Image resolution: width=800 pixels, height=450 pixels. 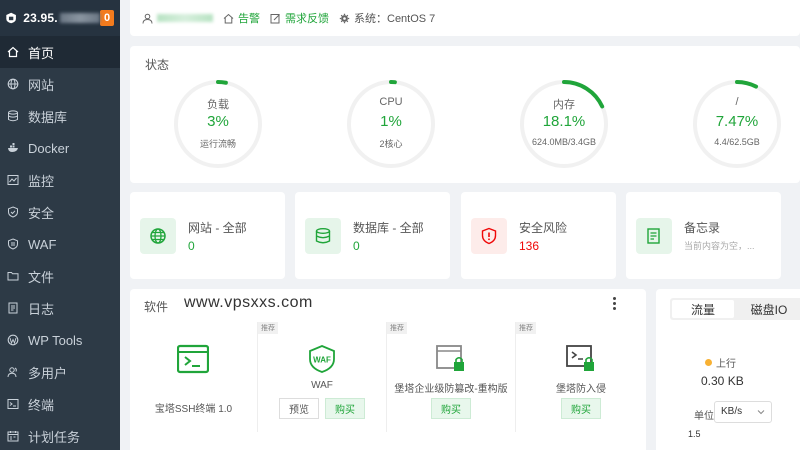 What do you see at coordinates (60, 244) in the screenshot?
I see `sidebar-item-waf: WAF` at bounding box center [60, 244].